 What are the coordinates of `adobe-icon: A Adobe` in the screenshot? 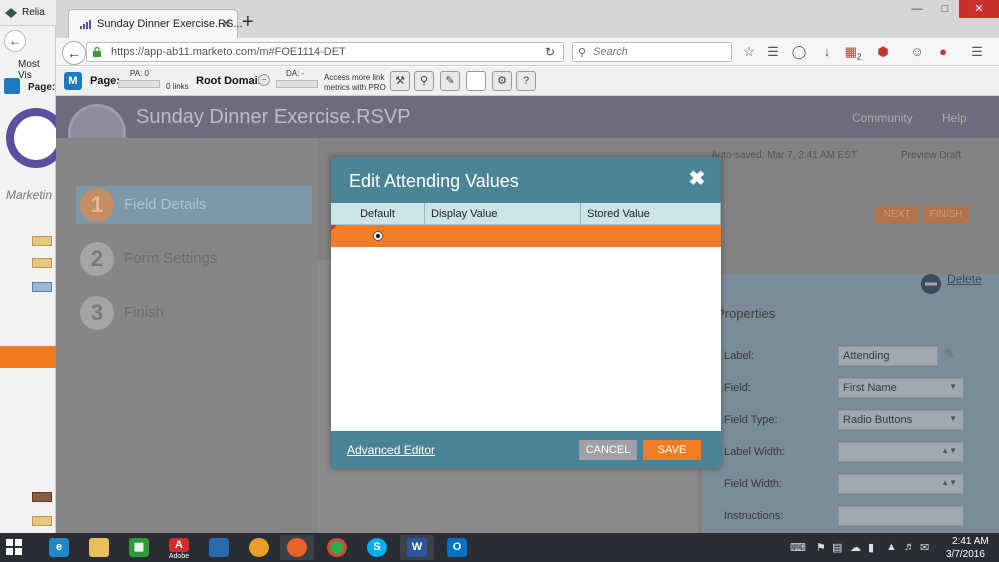 It's located at (179, 547).